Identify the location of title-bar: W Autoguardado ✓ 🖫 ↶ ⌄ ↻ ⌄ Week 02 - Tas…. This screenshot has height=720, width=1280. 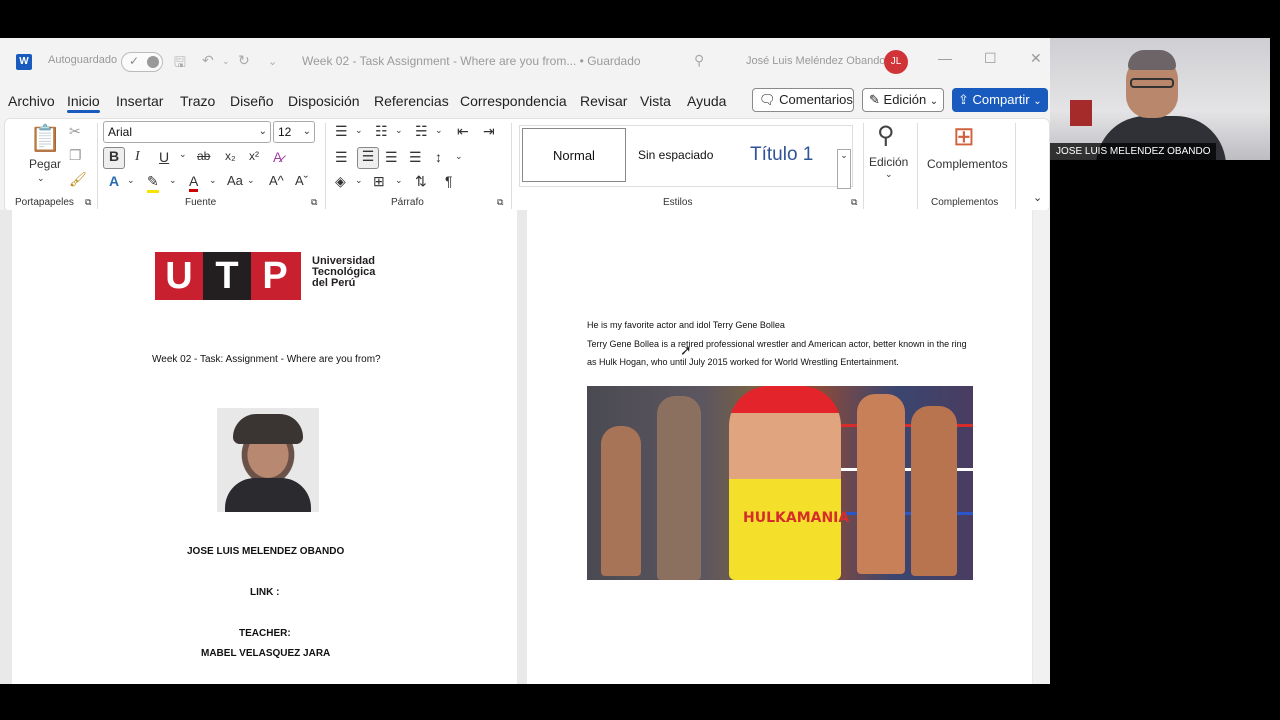
(525, 61).